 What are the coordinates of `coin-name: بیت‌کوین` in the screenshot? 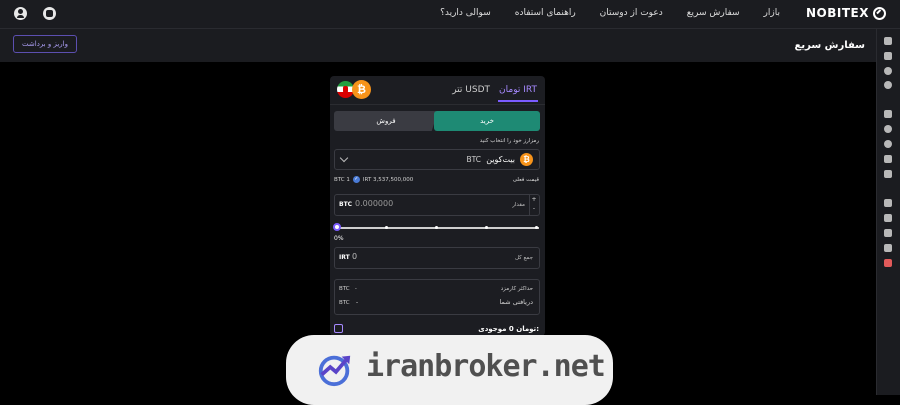 It's located at (500, 159).